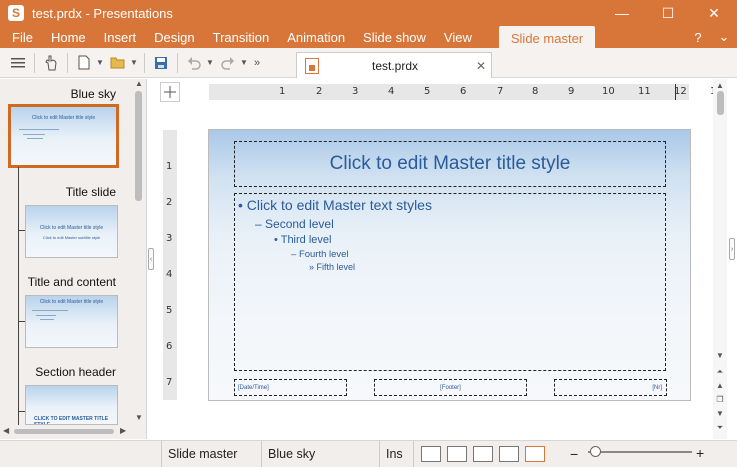 The height and width of the screenshot is (467, 737). Describe the element at coordinates (396, 453) in the screenshot. I see `status-insert-mode: Ins` at that location.